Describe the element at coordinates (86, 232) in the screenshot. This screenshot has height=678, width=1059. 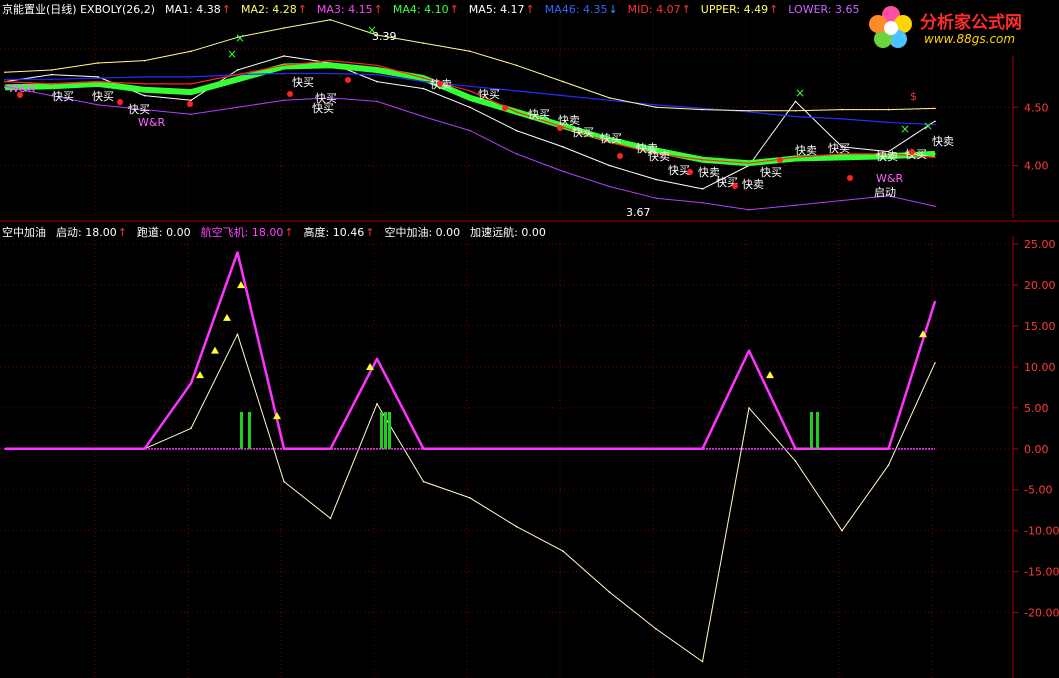
I see `header_bottom-item: 启动: 18.00` at that location.